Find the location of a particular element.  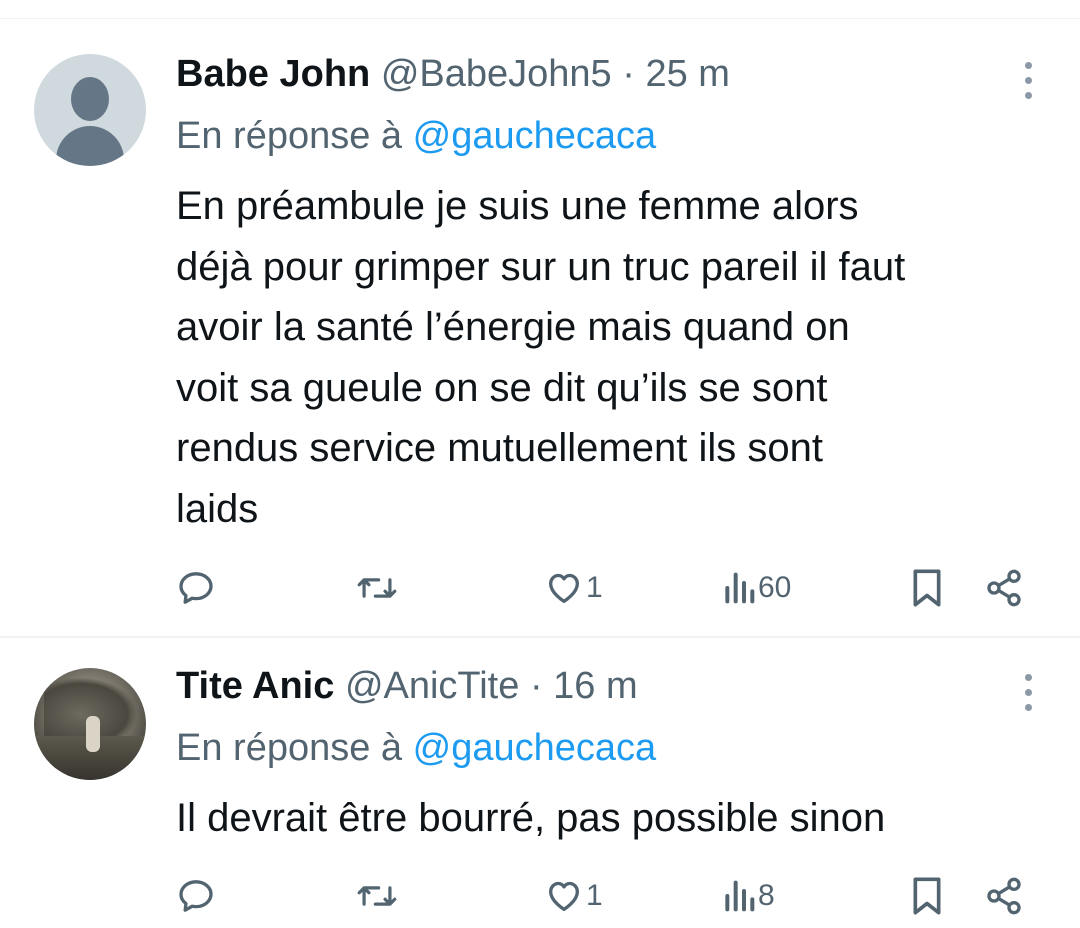

display-name: Tite Anic is located at coordinates (255, 686).